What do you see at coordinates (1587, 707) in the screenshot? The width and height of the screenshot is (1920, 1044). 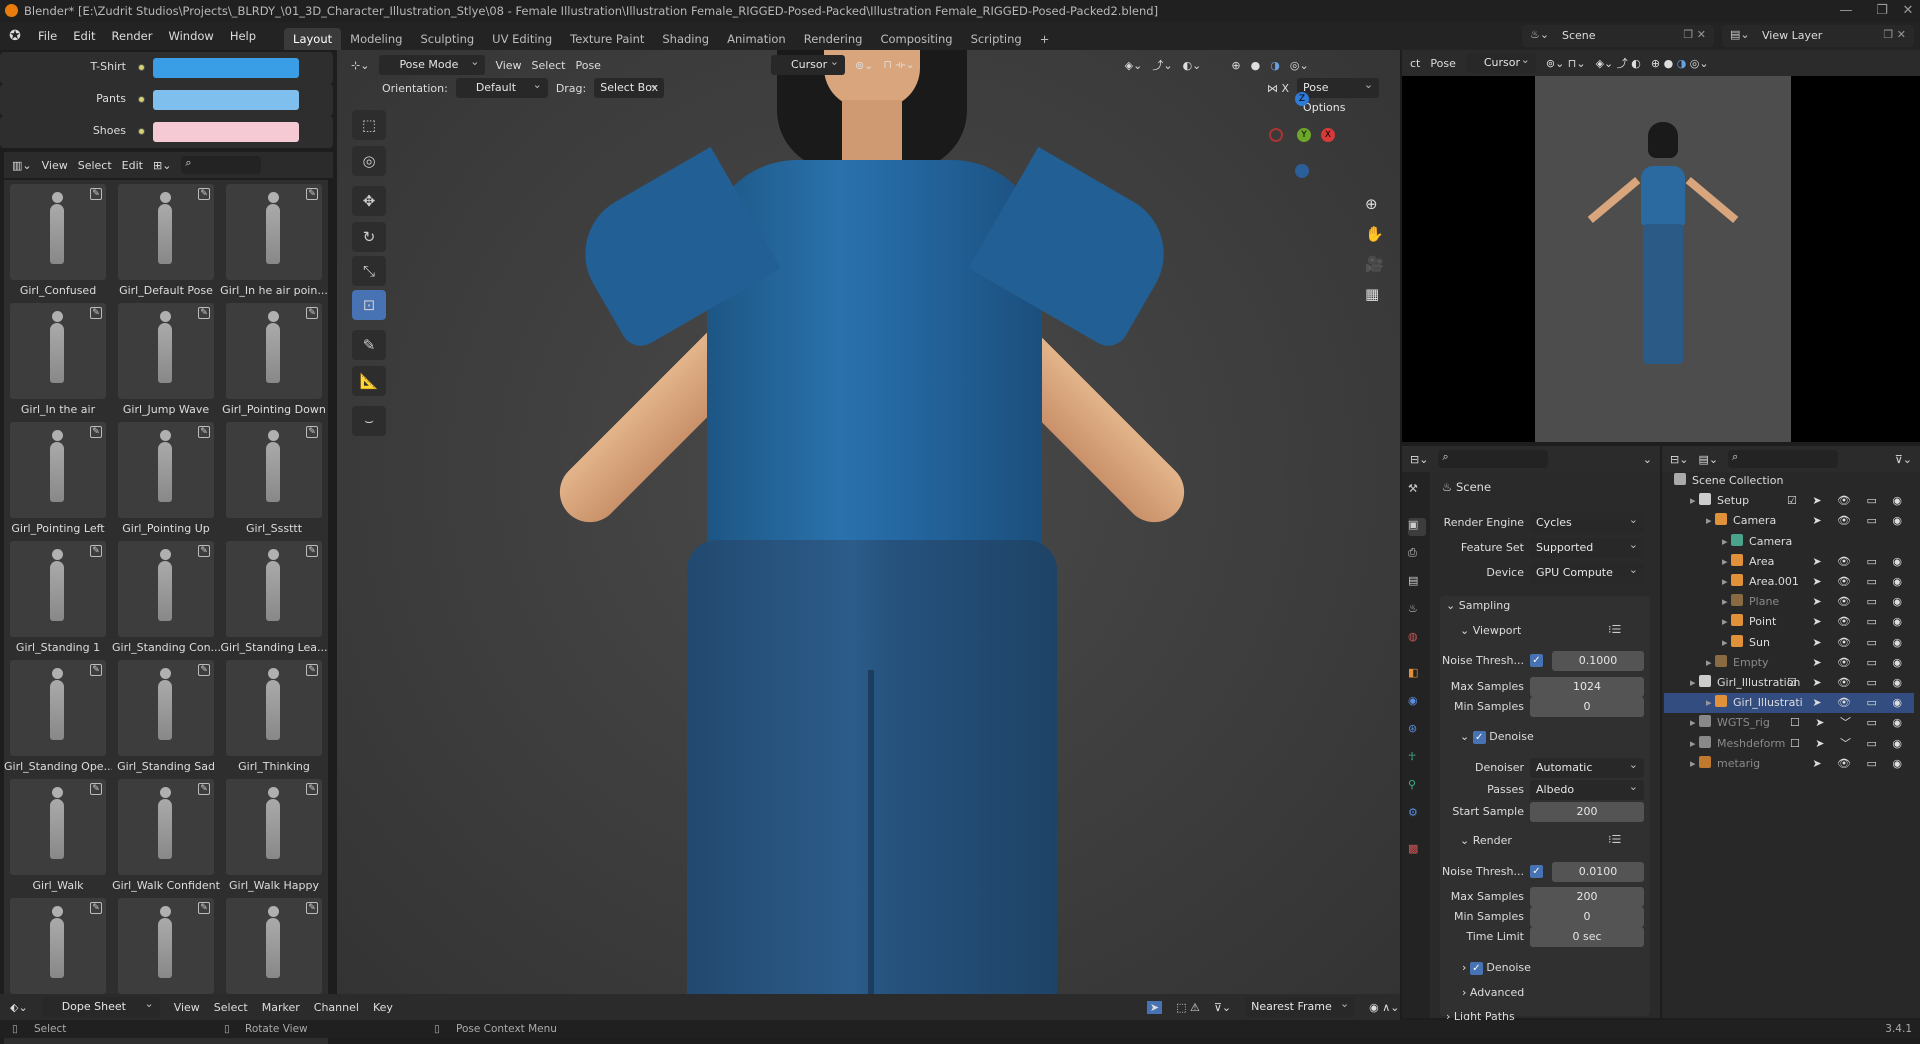 I see `vp-min-samples-field: 0` at bounding box center [1587, 707].